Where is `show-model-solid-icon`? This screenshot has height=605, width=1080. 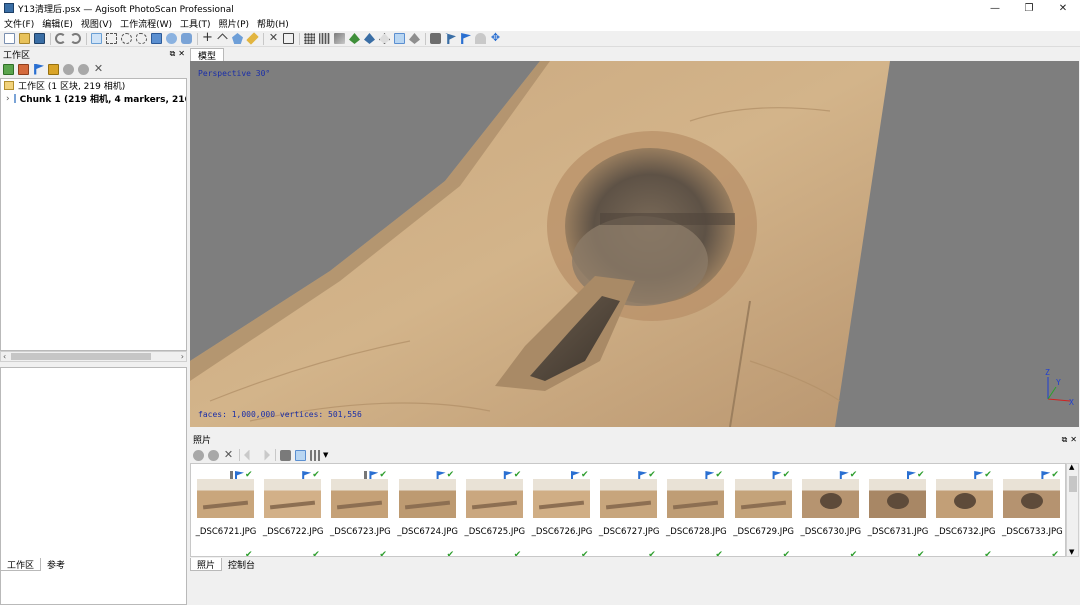
show-model-solid-icon is located at coordinates (339, 38).